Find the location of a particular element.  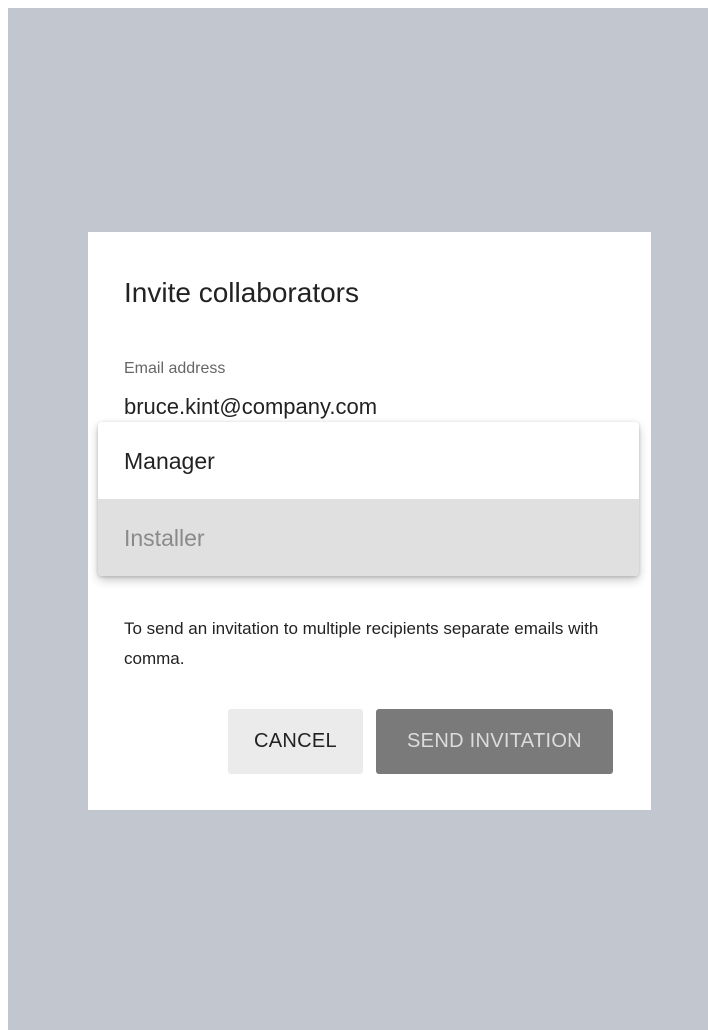

cancel-button: CANCEL is located at coordinates (295, 741).